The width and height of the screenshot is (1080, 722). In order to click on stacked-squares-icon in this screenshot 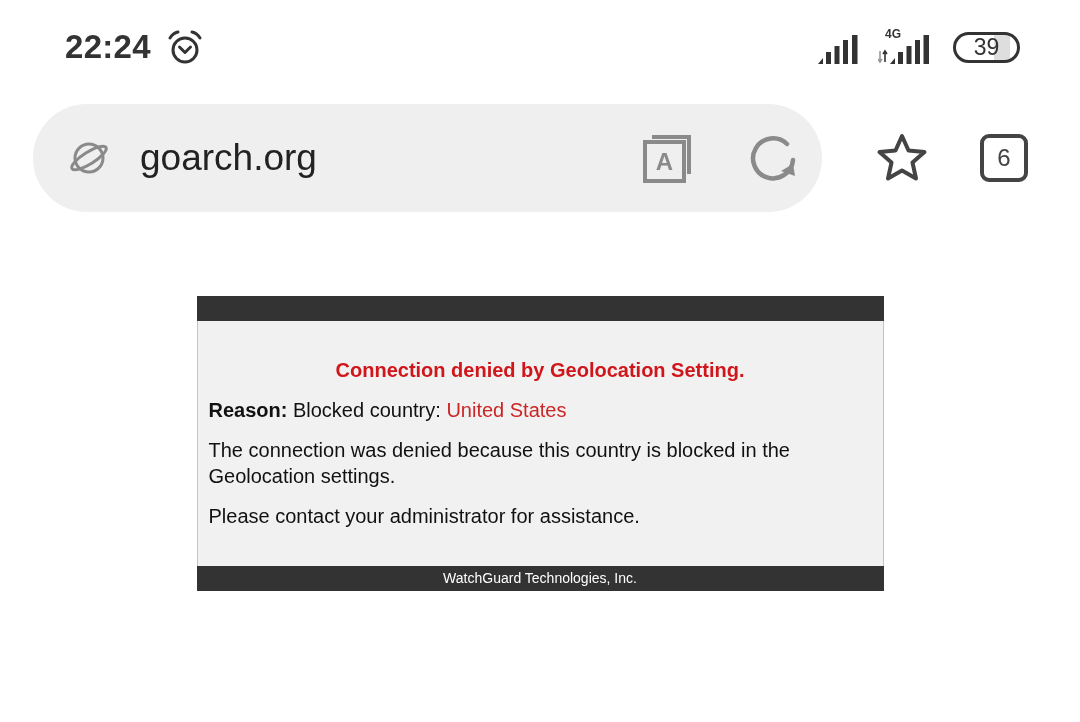, I will do `click(668, 158)`.